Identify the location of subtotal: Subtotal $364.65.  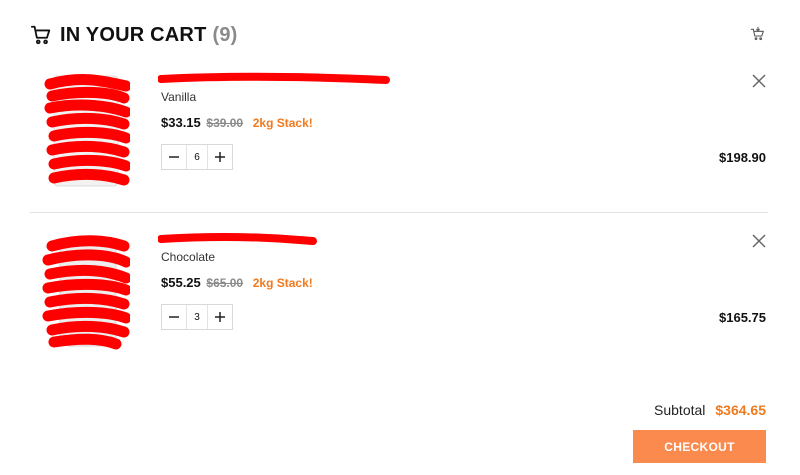
(710, 410).